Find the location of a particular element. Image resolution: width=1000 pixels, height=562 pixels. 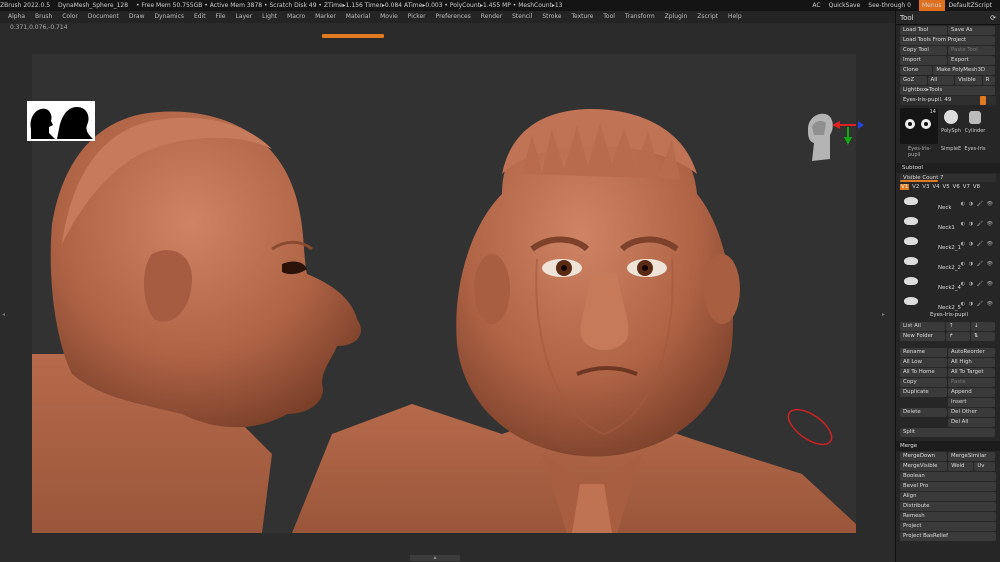

bevel-pro-section: Bevel Pro is located at coordinates (948, 486).